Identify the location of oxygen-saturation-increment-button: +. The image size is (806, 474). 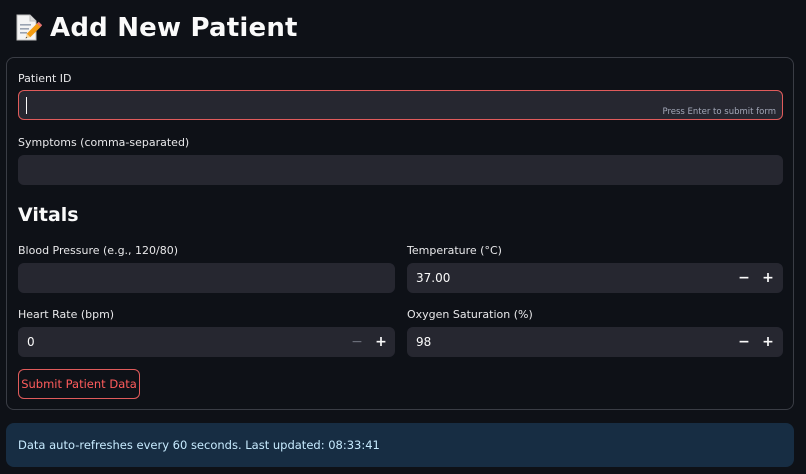
(768, 342).